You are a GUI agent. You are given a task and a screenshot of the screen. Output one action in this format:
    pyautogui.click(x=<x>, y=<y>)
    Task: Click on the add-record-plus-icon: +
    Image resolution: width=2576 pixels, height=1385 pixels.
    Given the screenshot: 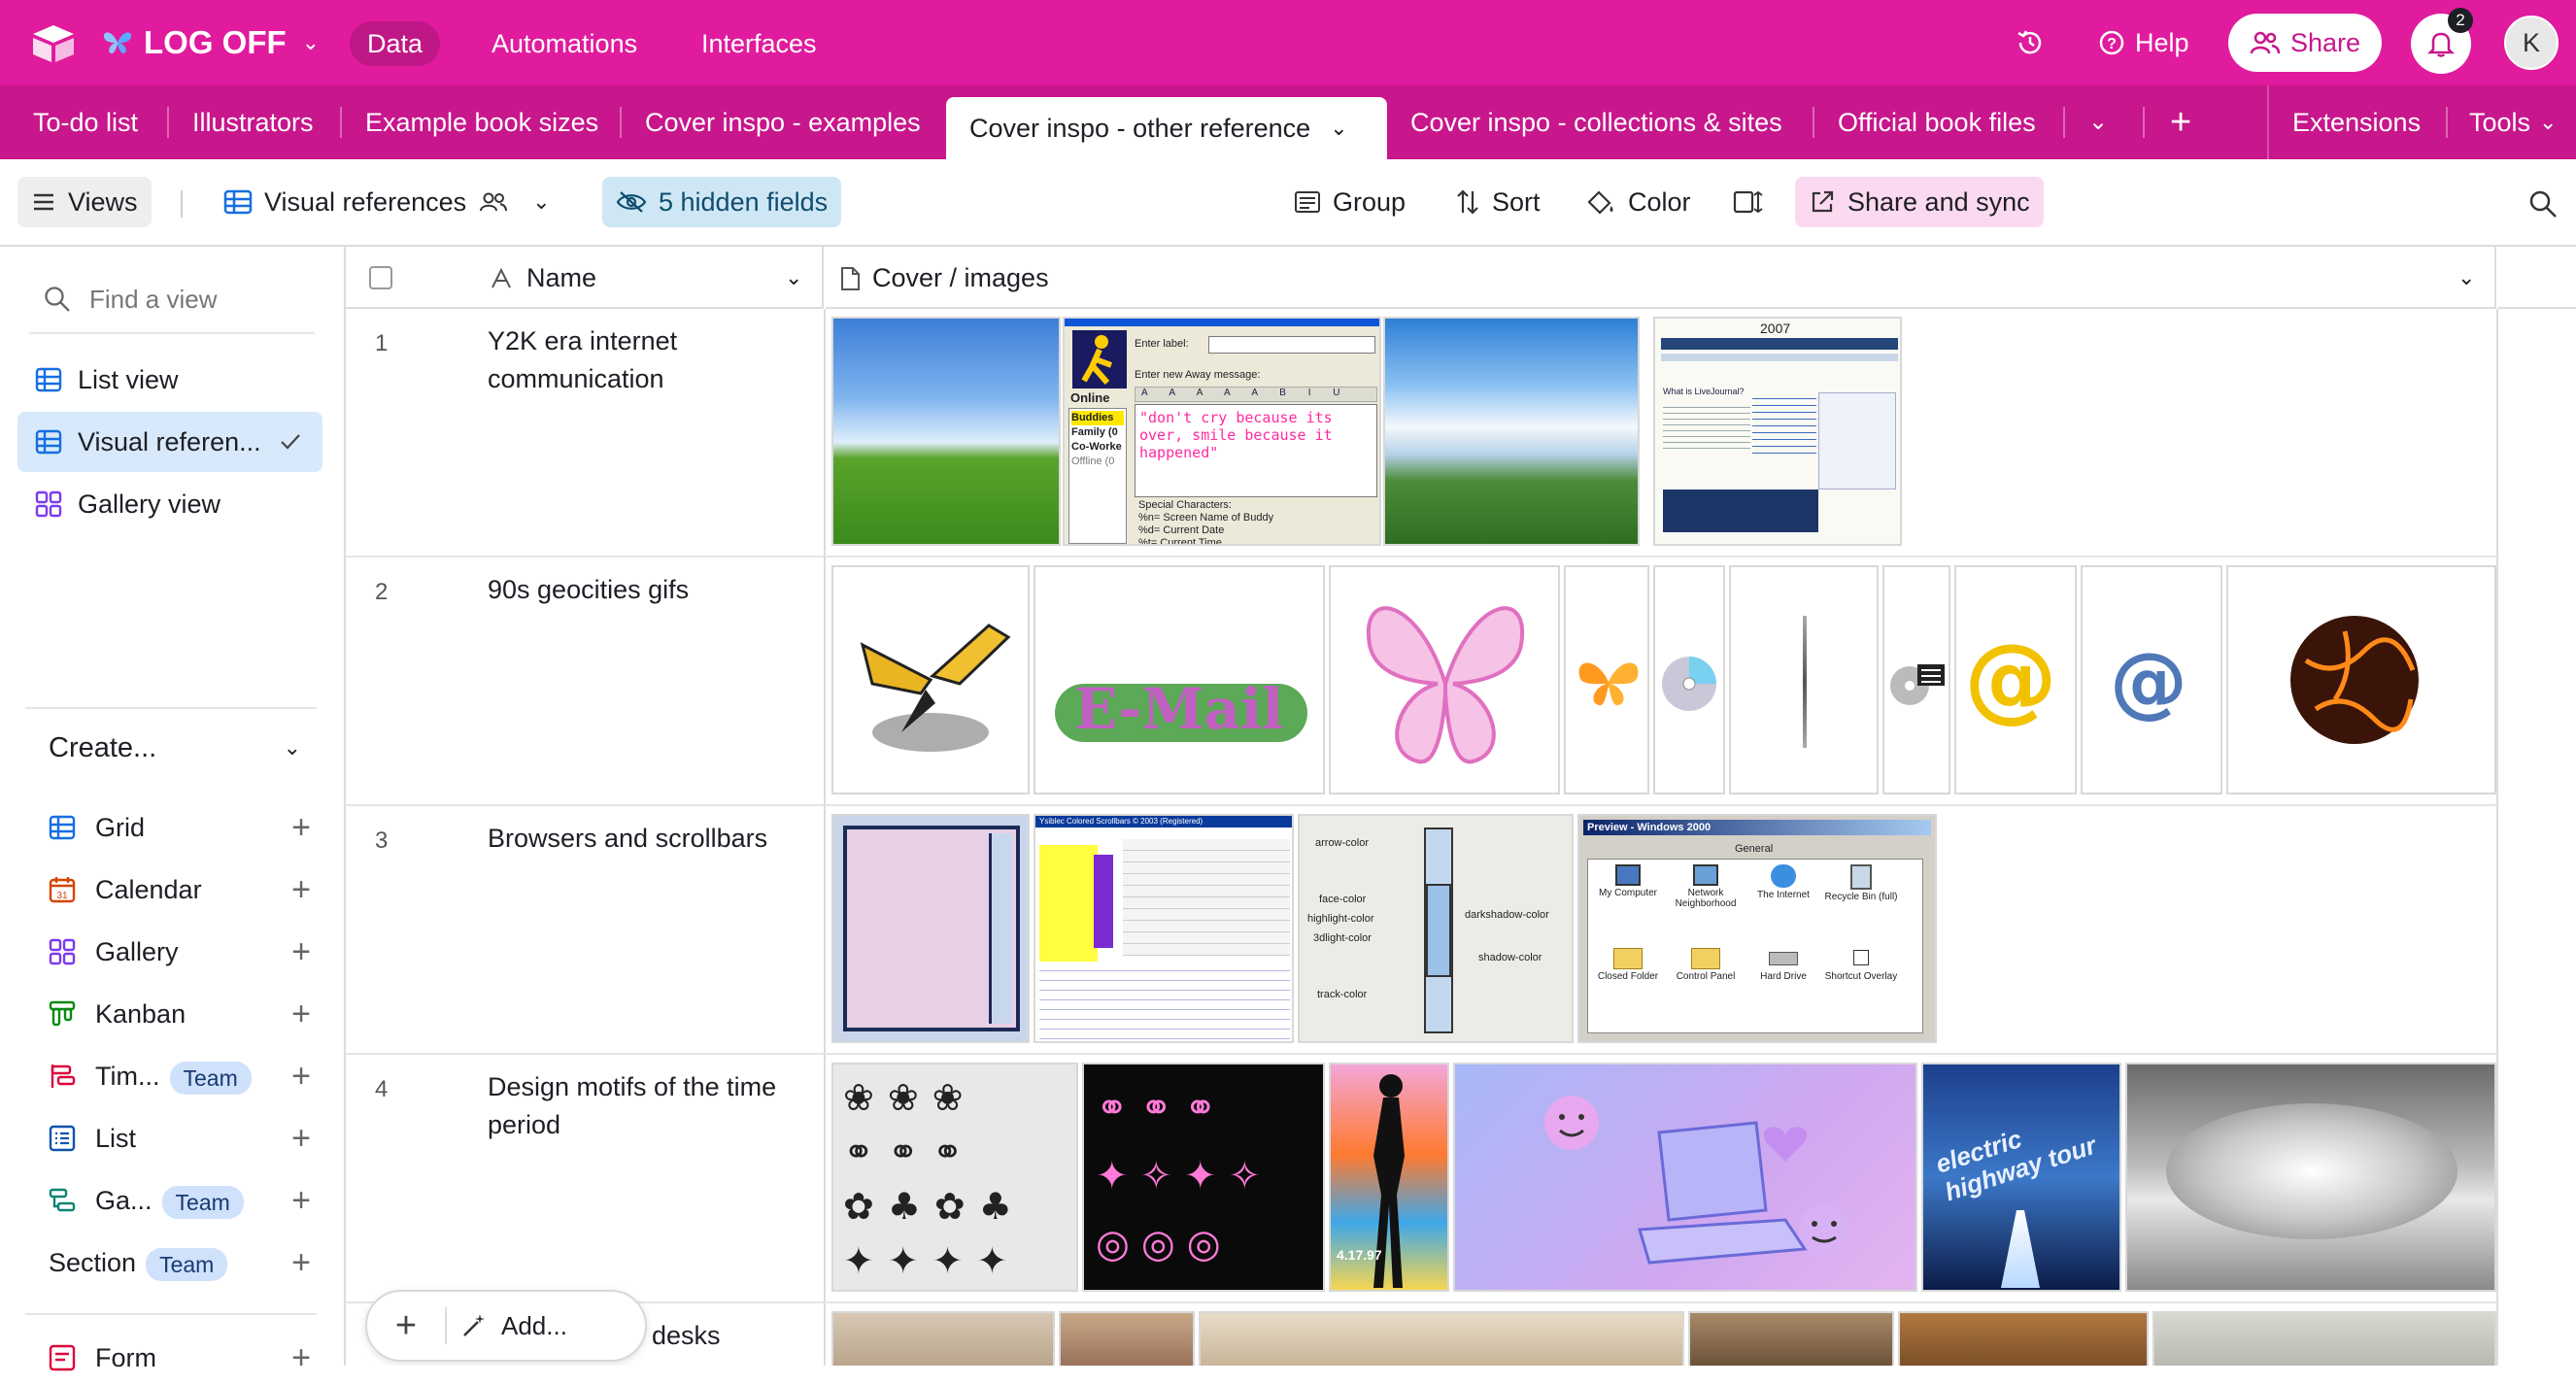 What is the action you would take?
    pyautogui.click(x=406, y=1326)
    